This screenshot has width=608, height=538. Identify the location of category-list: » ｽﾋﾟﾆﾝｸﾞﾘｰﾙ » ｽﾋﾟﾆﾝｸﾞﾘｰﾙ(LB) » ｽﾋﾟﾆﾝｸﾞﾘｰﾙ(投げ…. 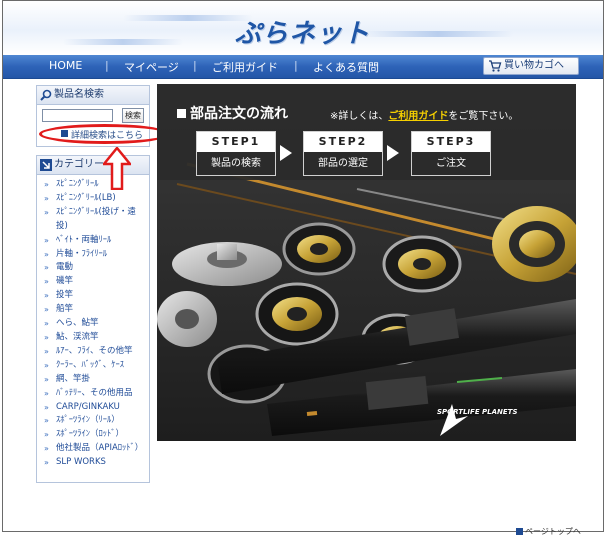
(93, 322).